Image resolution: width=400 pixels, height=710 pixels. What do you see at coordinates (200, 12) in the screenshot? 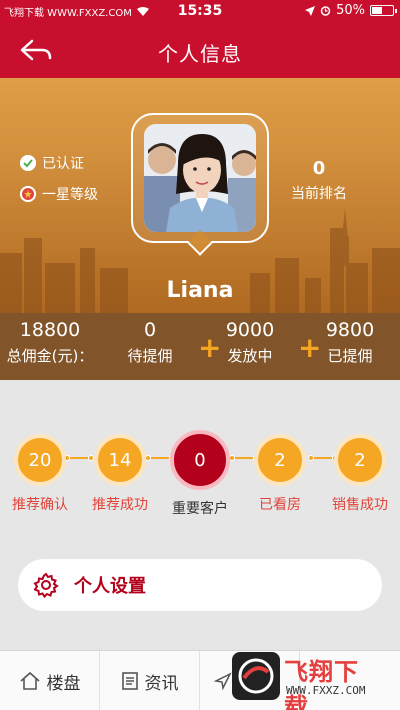
I see `status-bar: 飞翔下载 WWW.FXXZ.COM 15:35 50%` at bounding box center [200, 12].